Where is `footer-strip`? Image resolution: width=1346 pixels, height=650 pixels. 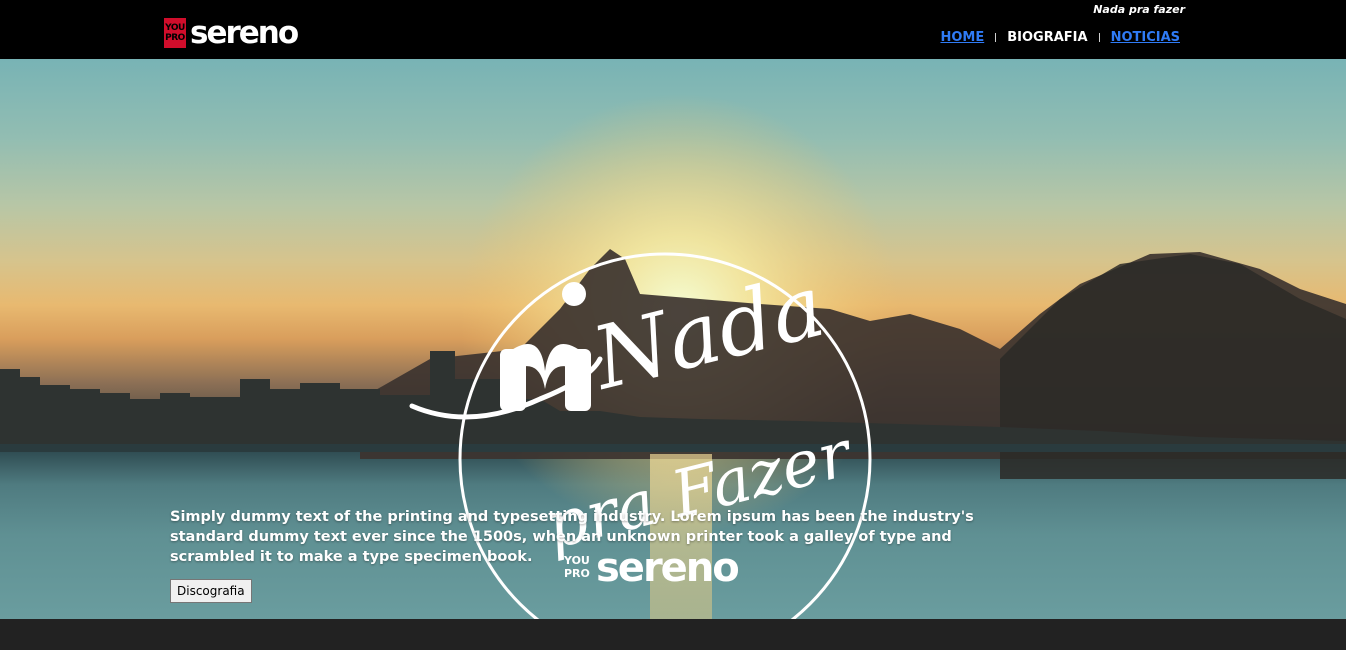 footer-strip is located at coordinates (673, 634).